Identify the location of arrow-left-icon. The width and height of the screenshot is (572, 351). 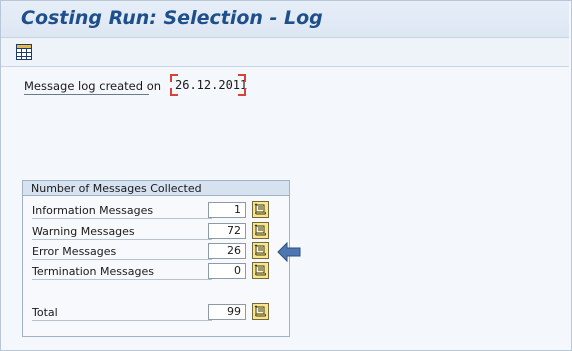
(289, 252).